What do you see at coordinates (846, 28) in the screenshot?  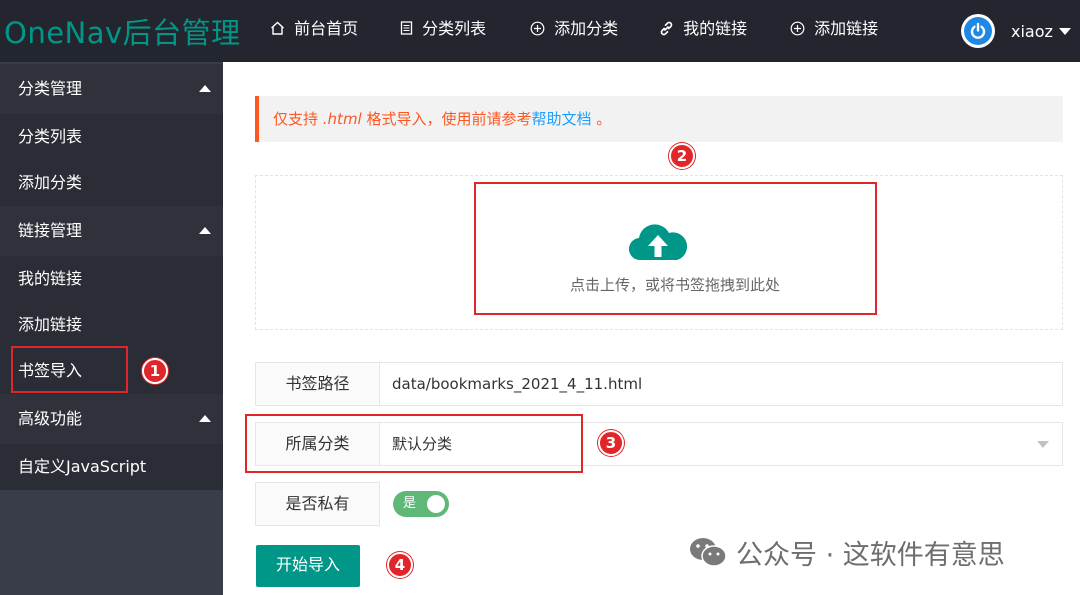 I see `nav-add-link-label: 添加链接` at bounding box center [846, 28].